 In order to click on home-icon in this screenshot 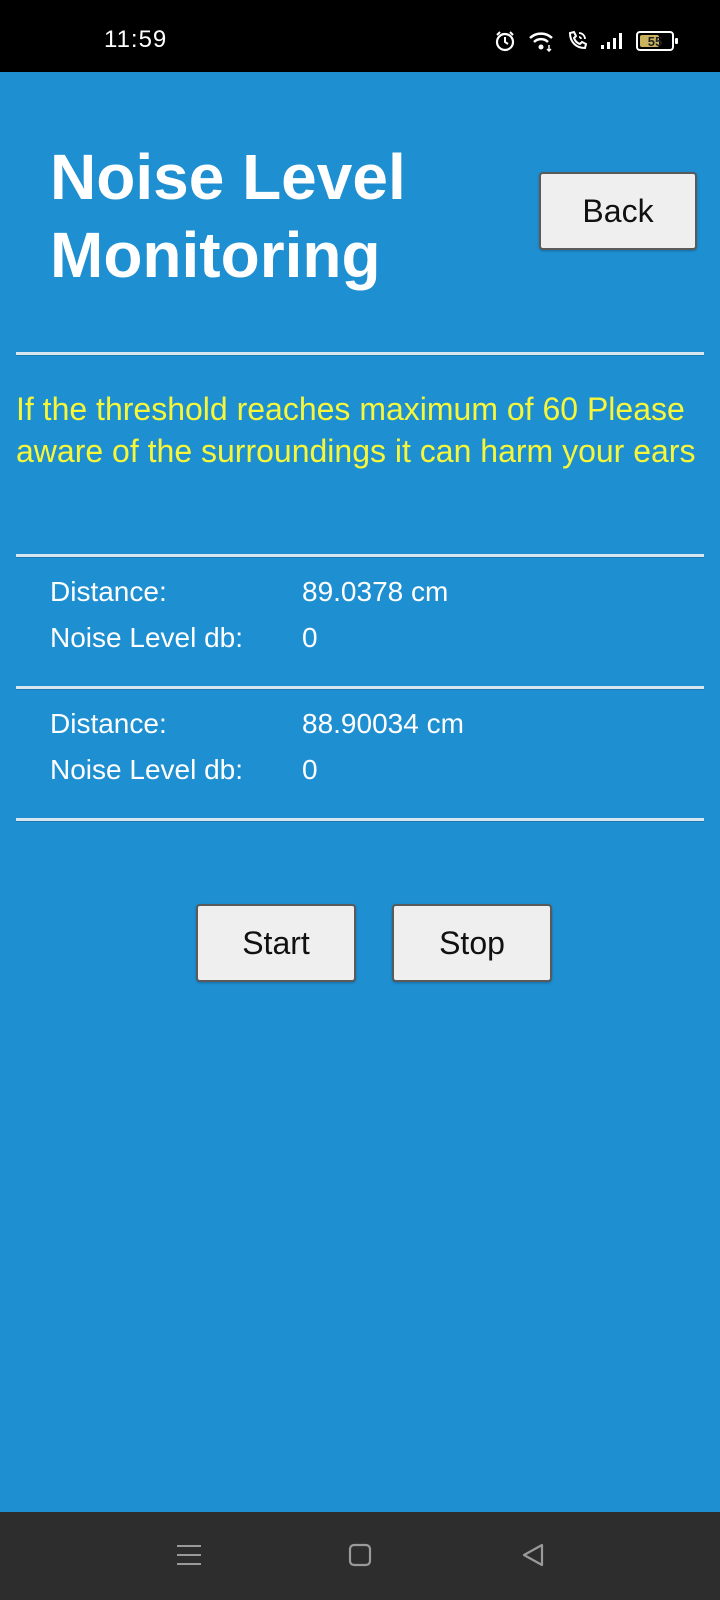, I will do `click(360, 1557)`.